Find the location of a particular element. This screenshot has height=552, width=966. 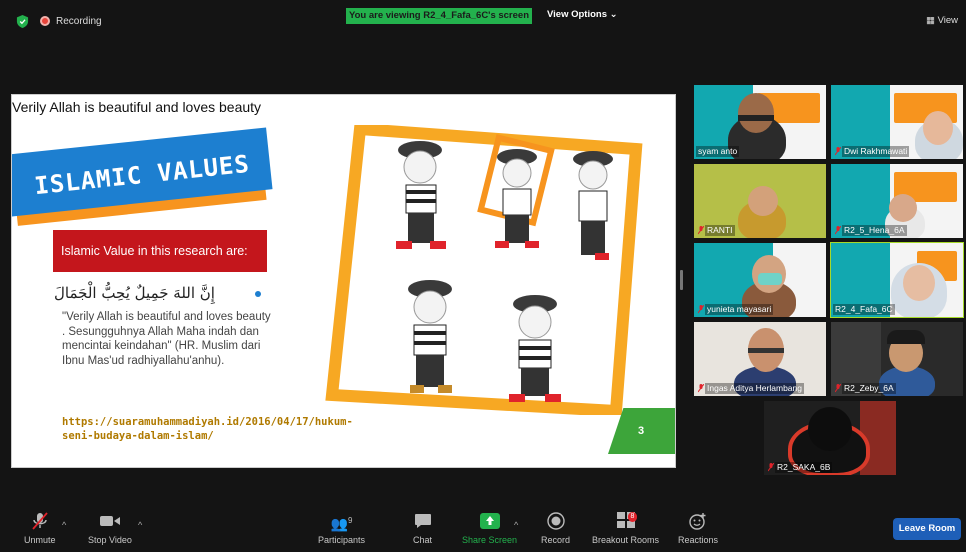

participant-tile-active-speaker: R2_4_Fafa_6C is located at coordinates (897, 280).